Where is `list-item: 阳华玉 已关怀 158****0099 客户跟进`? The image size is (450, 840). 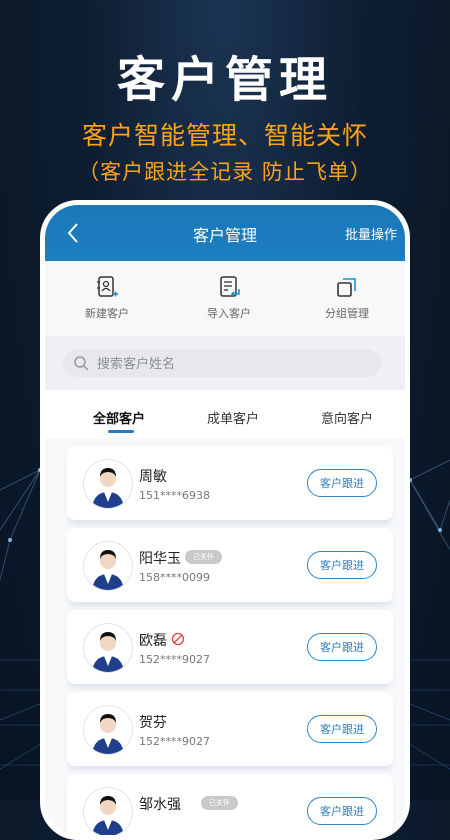 list-item: 阳华玉 已关怀 158****0099 客户跟进 is located at coordinates (230, 565).